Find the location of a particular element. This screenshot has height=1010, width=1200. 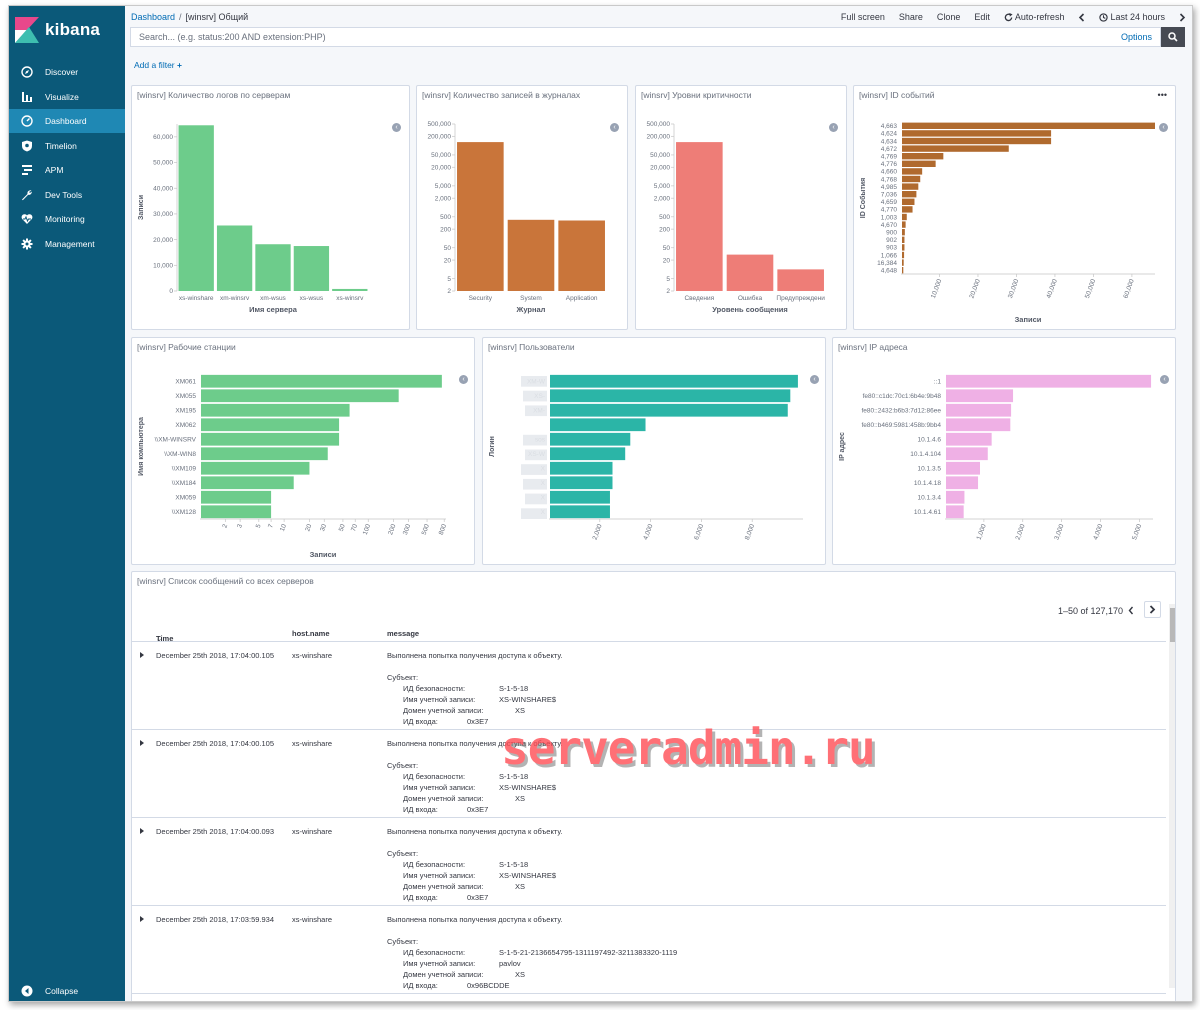

auto-refresh-button: Auto-refresh is located at coordinates (1034, 17).